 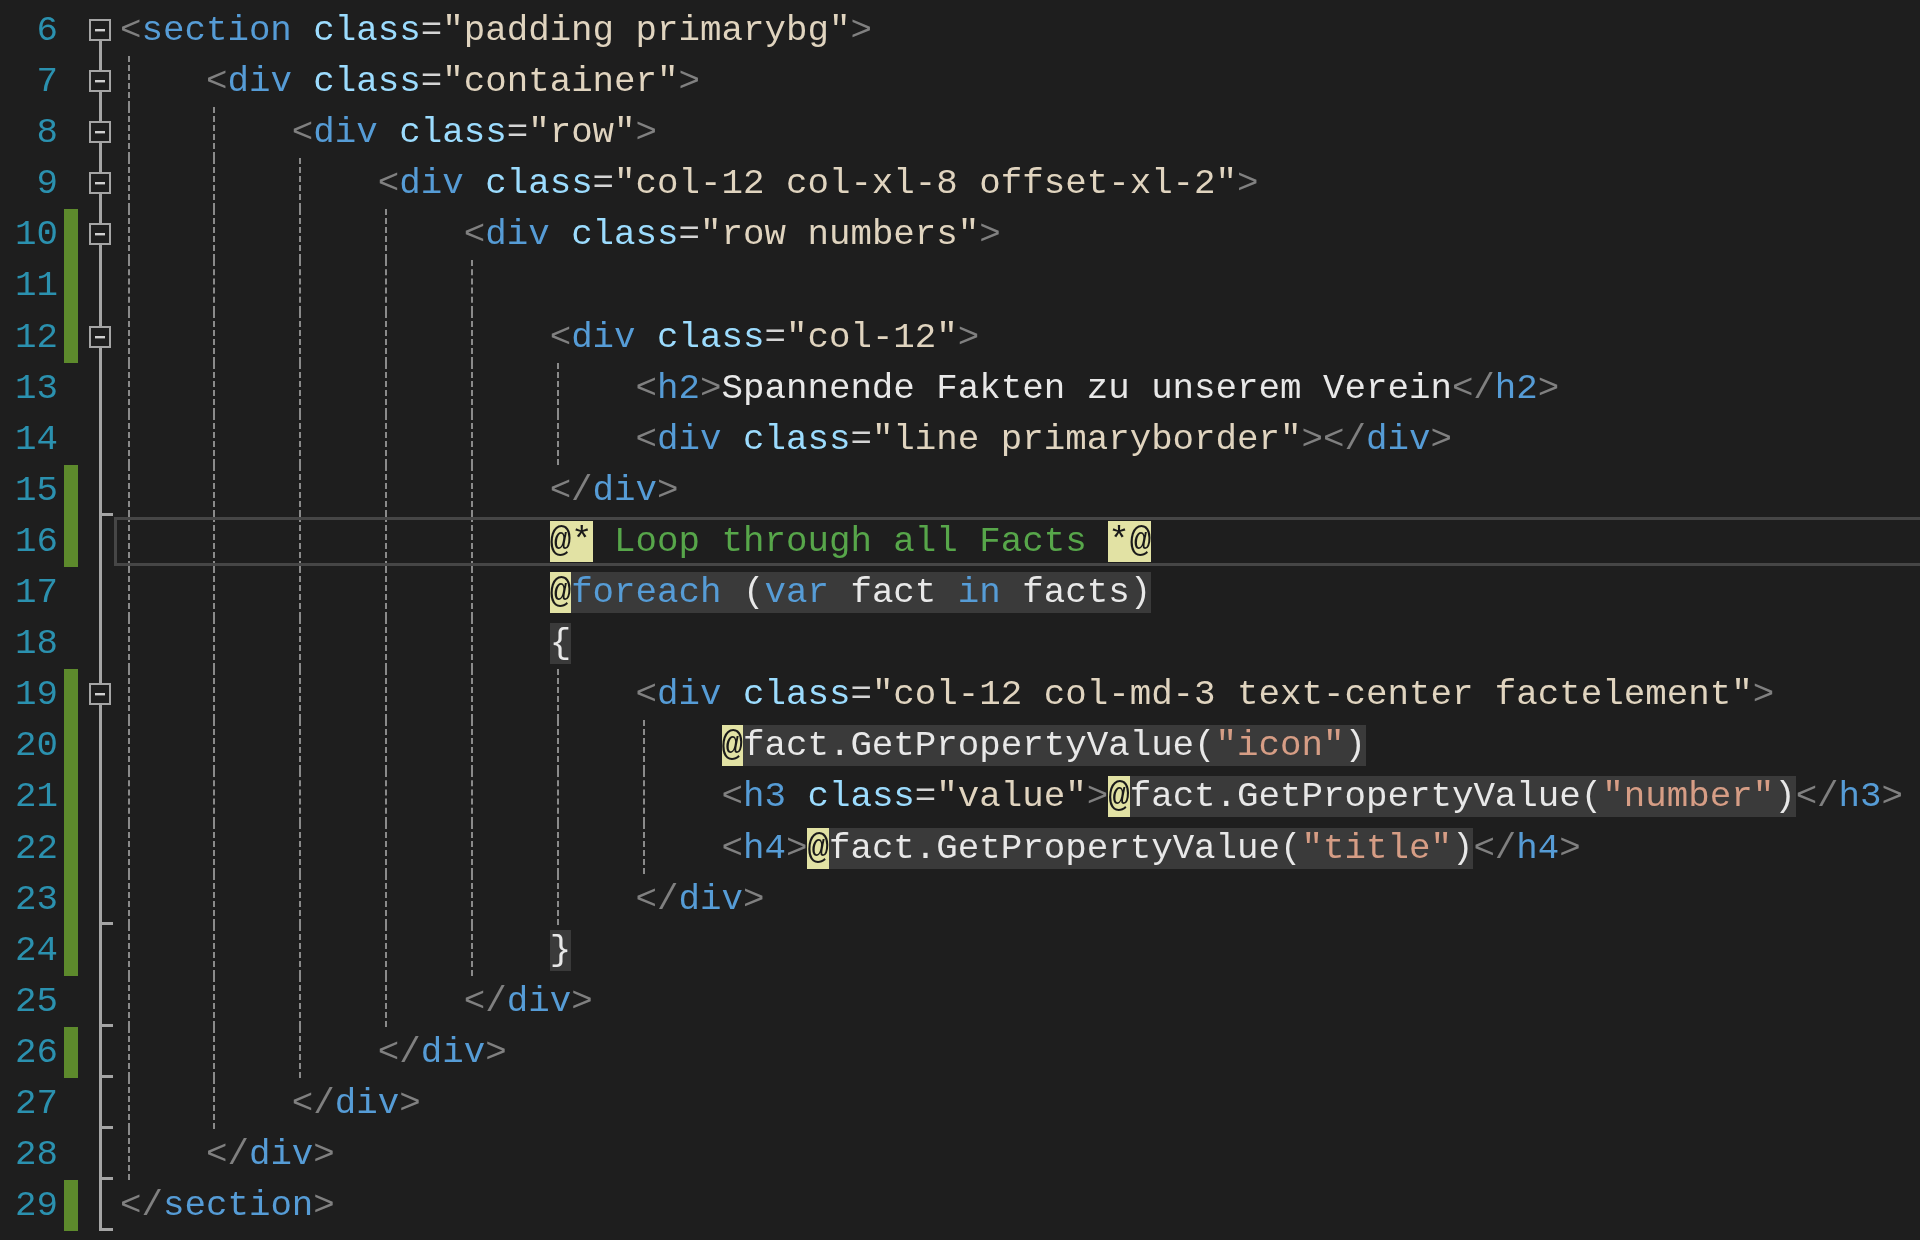 I want to click on line-number: 23, so click(x=36, y=899).